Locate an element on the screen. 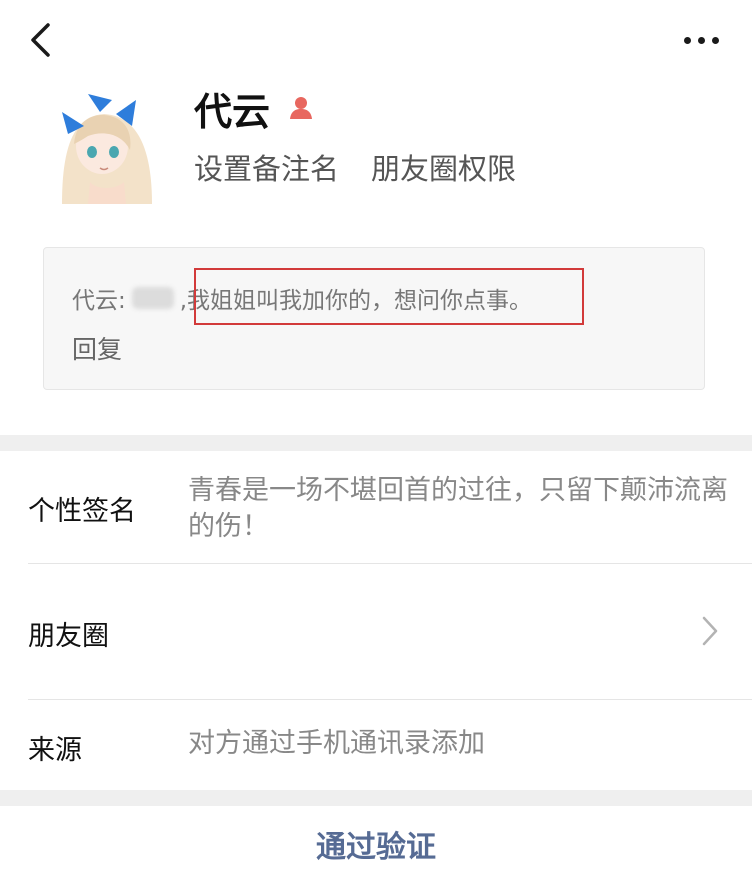 Image resolution: width=752 pixels, height=882 pixels. source-label: 来源 is located at coordinates (55, 750).